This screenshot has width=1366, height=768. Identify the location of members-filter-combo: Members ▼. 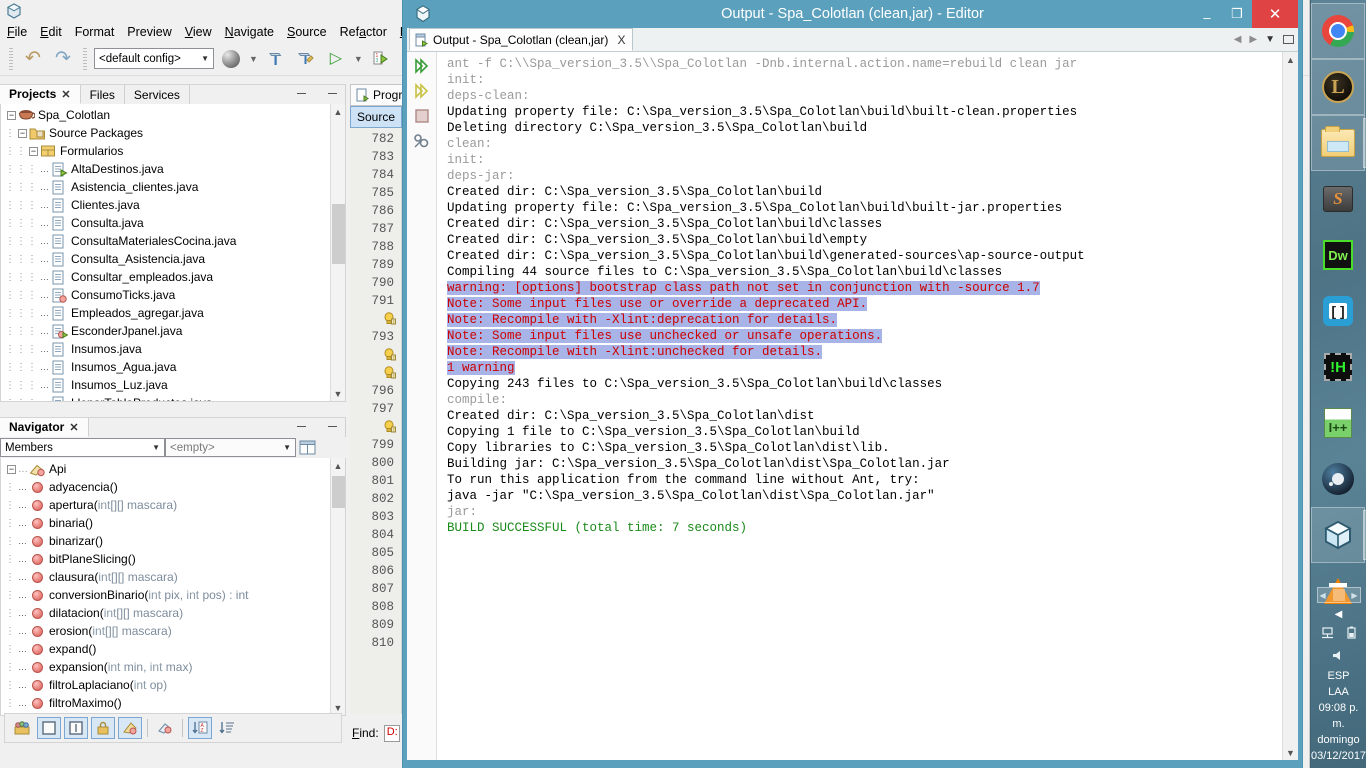
(82, 447).